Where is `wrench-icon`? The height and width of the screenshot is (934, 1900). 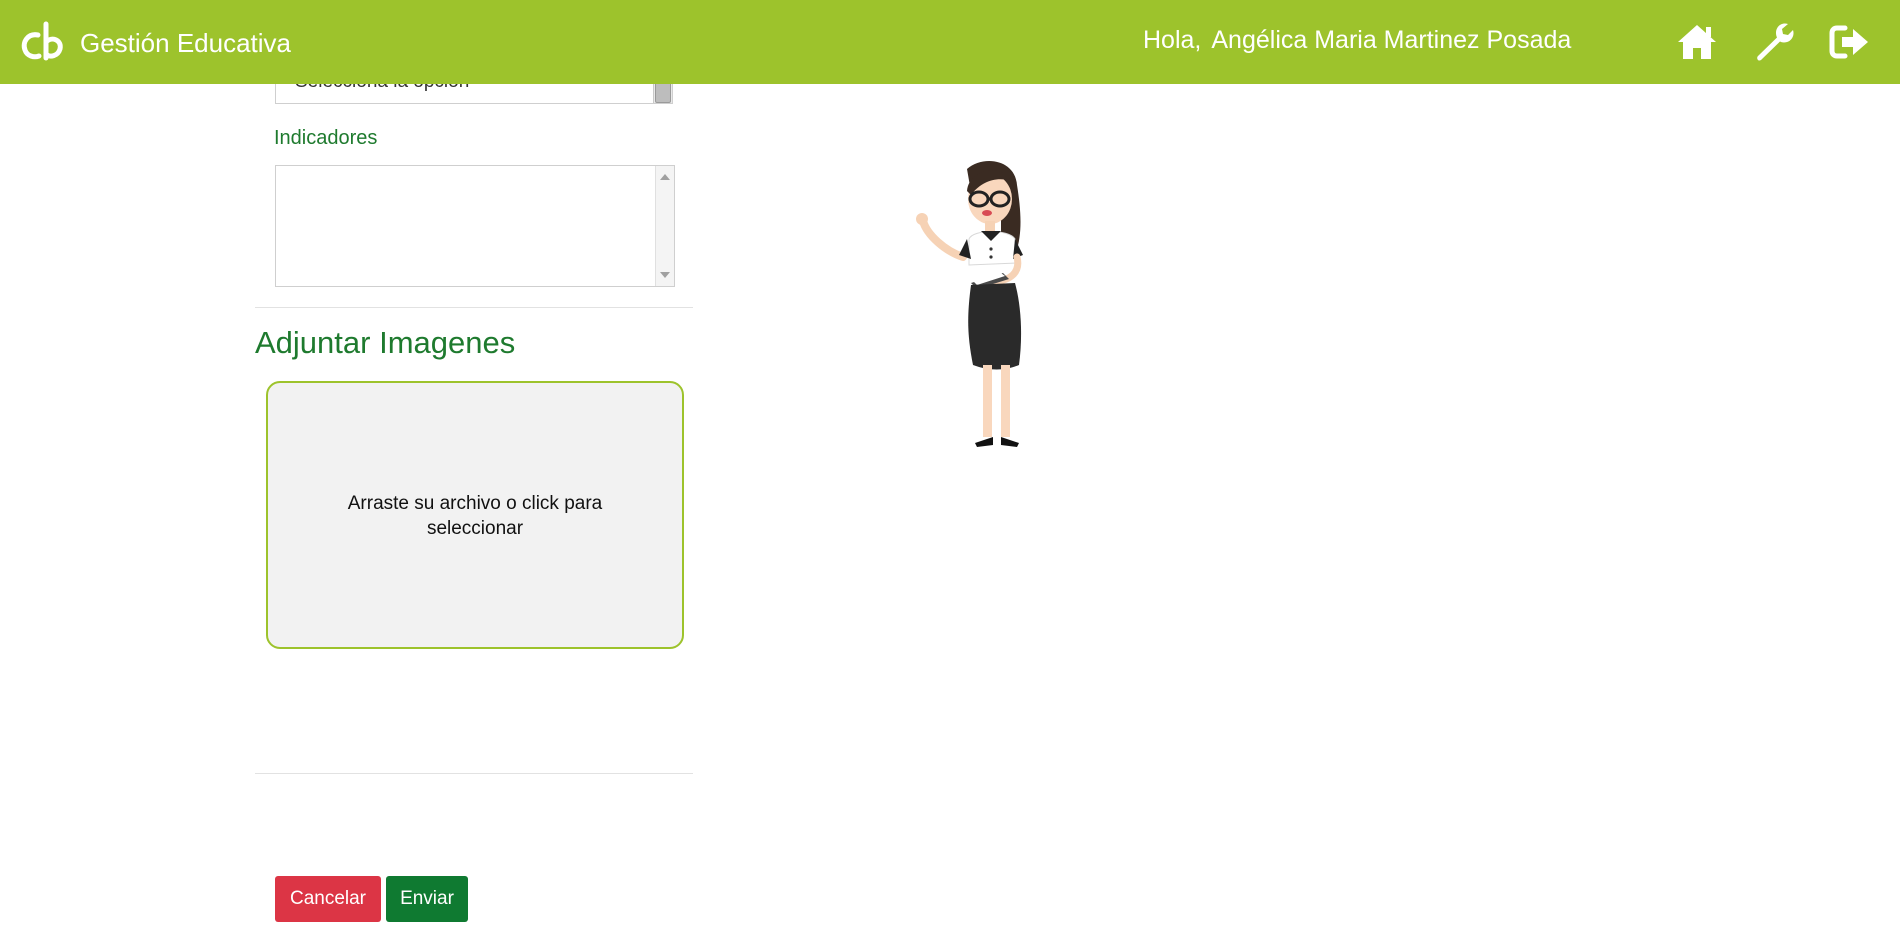 wrench-icon is located at coordinates (1774, 42).